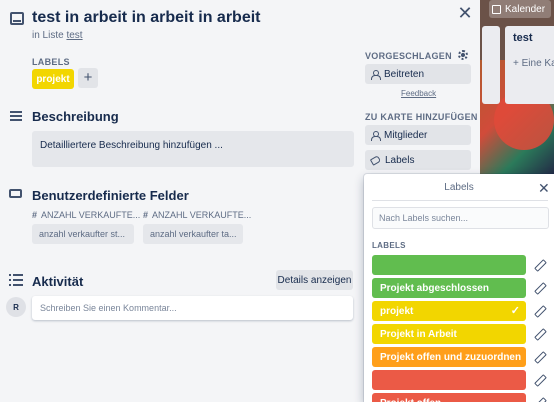  I want to click on board-list-partial, so click(491, 65).